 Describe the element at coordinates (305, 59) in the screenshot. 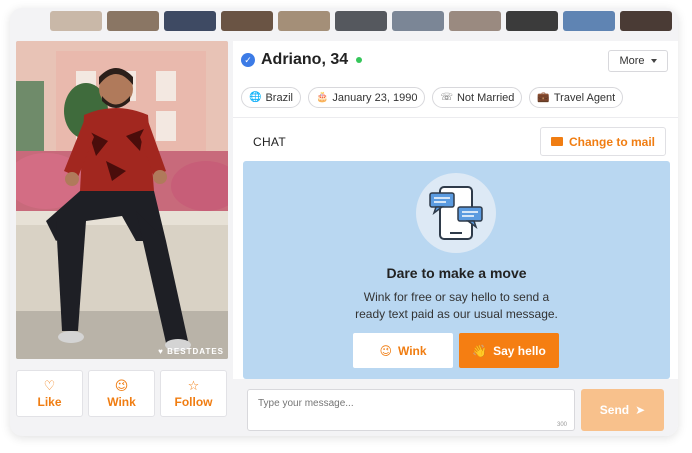

I see `profile-name: Adriano, 34` at that location.